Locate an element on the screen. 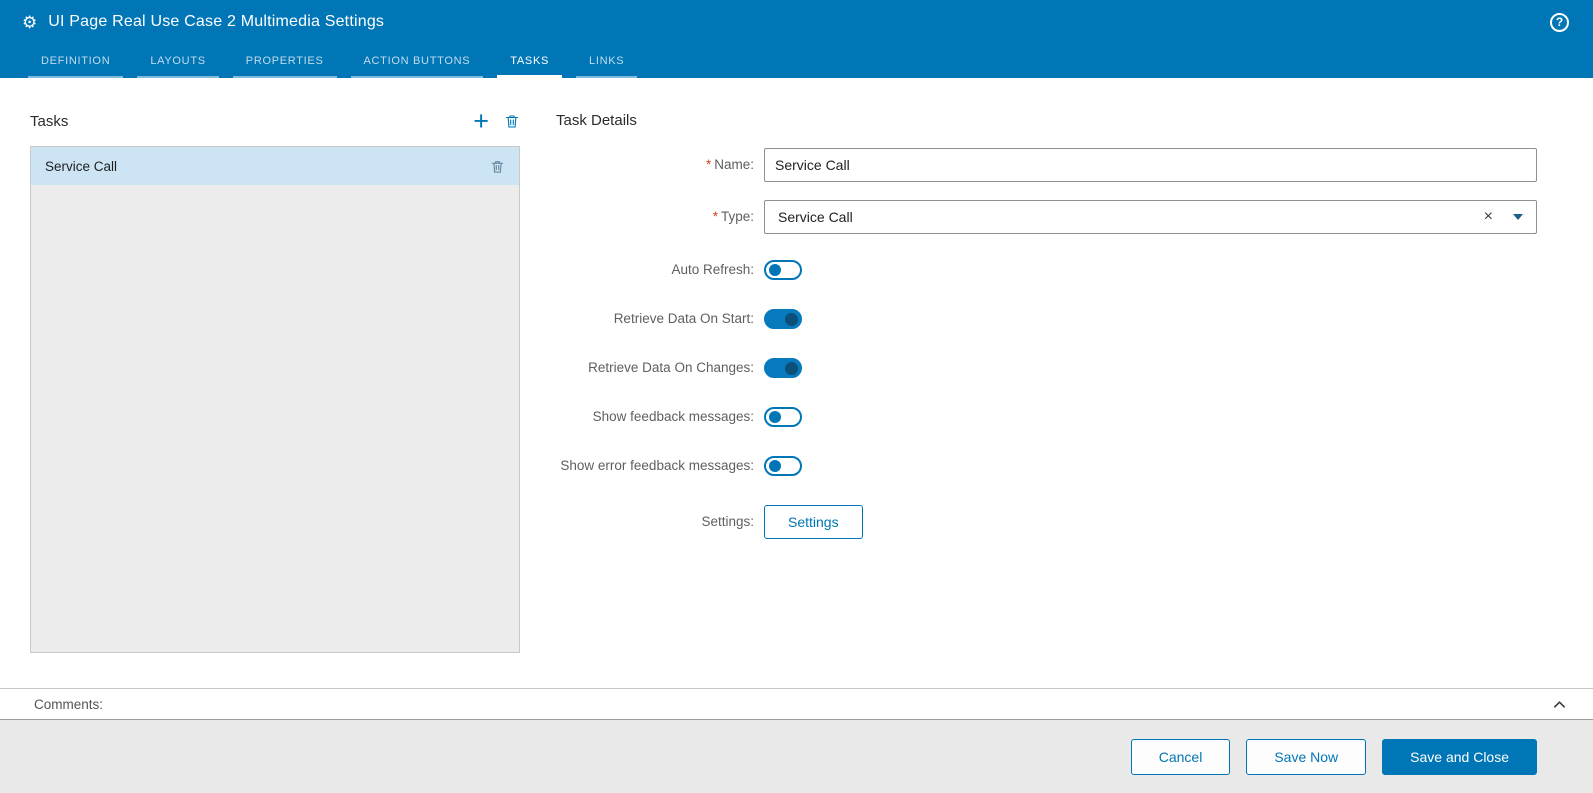 This screenshot has width=1593, height=793. help-icon: ? is located at coordinates (1559, 22).